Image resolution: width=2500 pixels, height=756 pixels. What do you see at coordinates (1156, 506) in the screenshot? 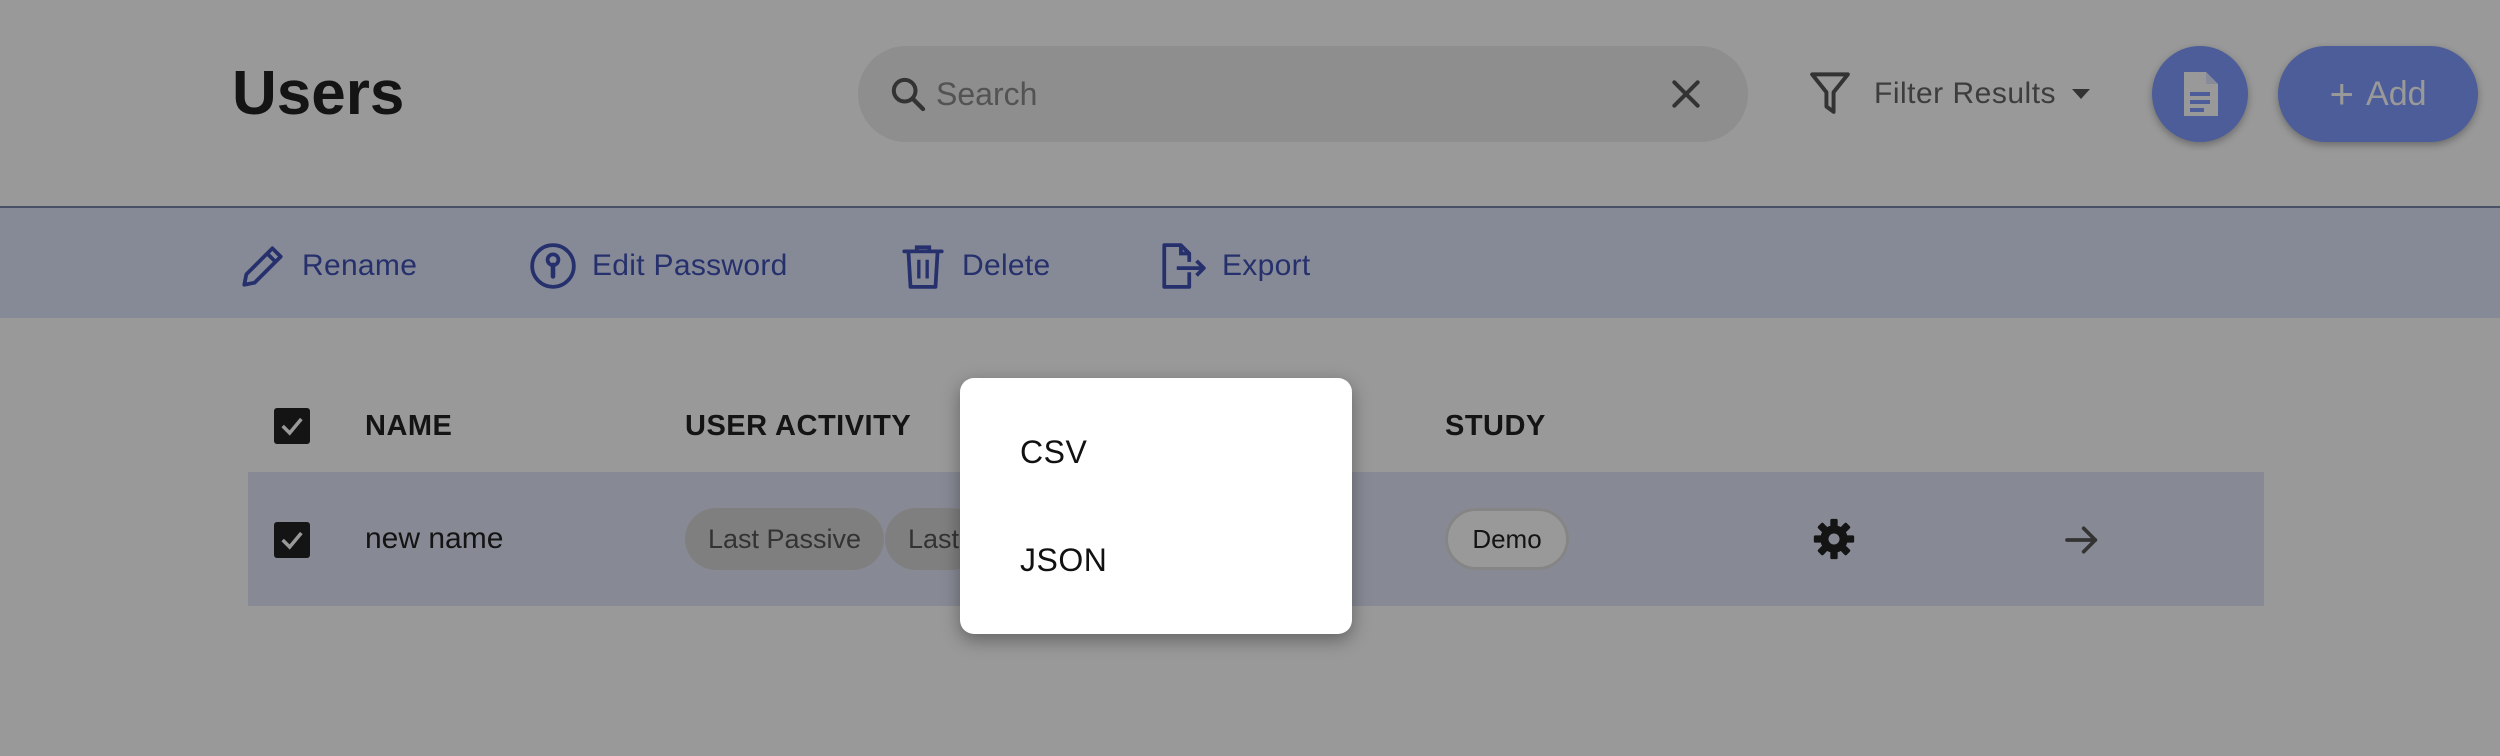
I see `export-format-menu: CSV JSON` at bounding box center [1156, 506].